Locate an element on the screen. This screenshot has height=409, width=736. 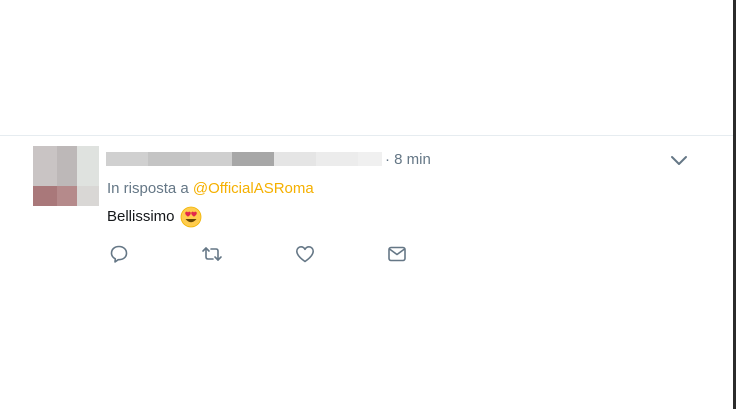
heart-eyes-emoji-icon is located at coordinates (191, 217).